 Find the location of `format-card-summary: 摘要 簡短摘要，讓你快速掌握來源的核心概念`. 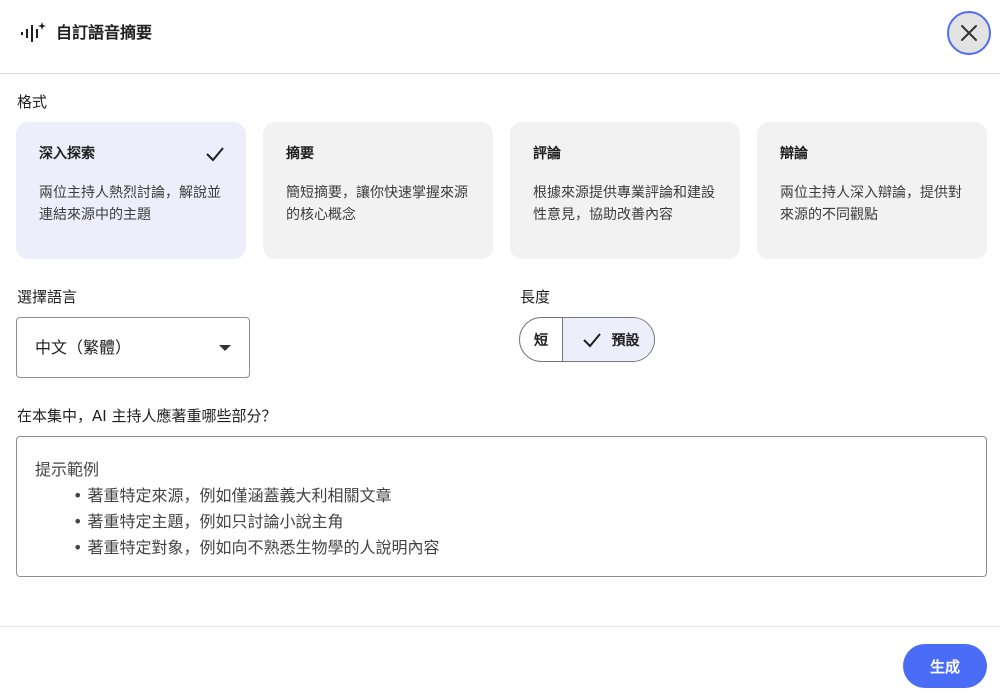

format-card-summary: 摘要 簡短摘要，讓你快速掌握來源的核心概念 is located at coordinates (378, 190).